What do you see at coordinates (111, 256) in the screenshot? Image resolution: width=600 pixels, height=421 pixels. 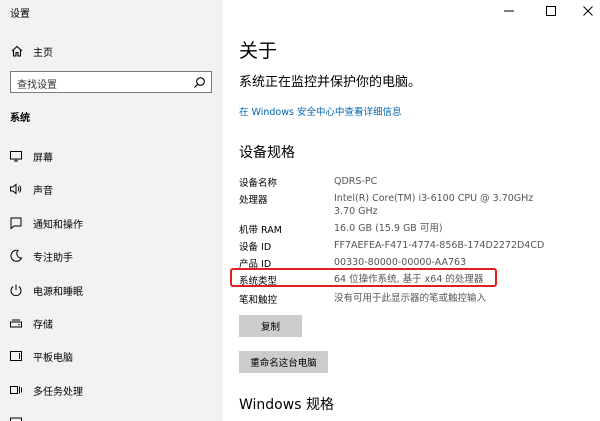 I see `sidebar-item-focus-assist: 专注助手` at bounding box center [111, 256].